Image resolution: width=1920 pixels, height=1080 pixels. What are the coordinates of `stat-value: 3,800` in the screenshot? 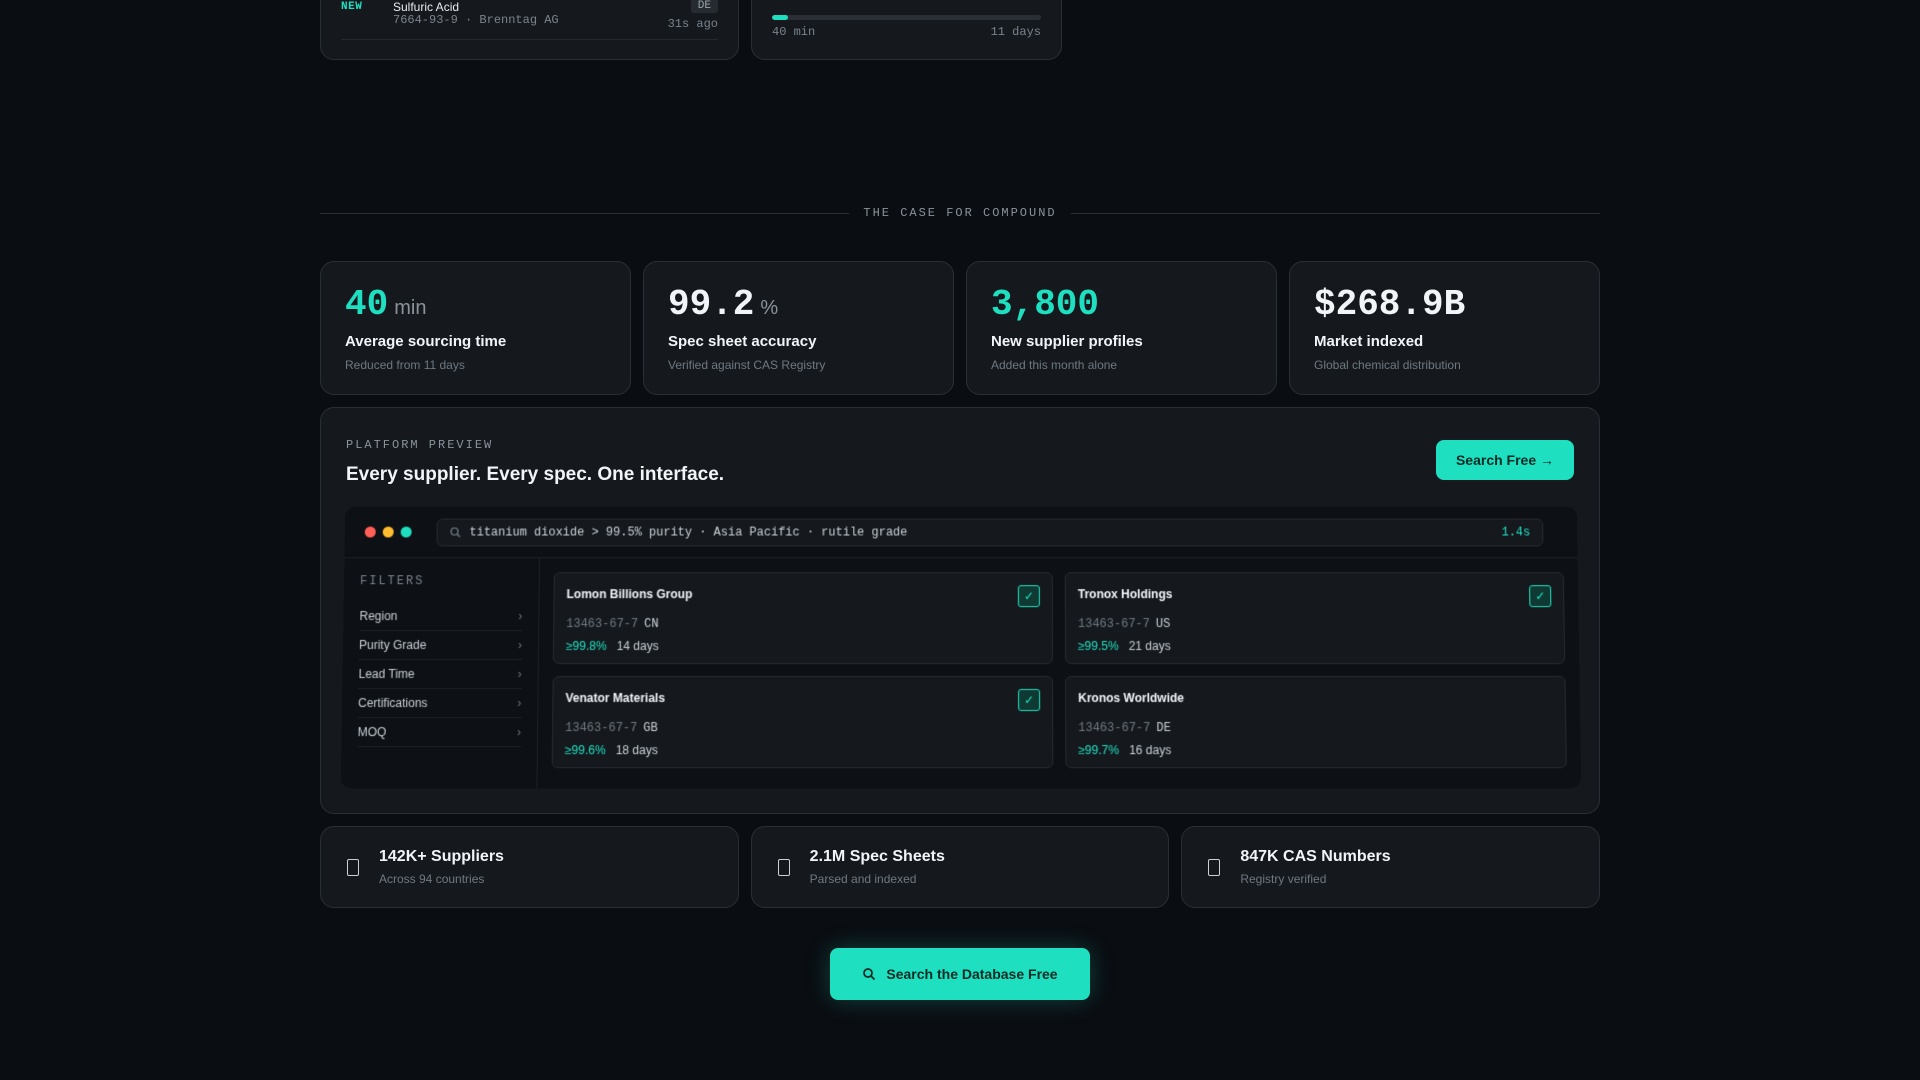 It's located at (1045, 304).